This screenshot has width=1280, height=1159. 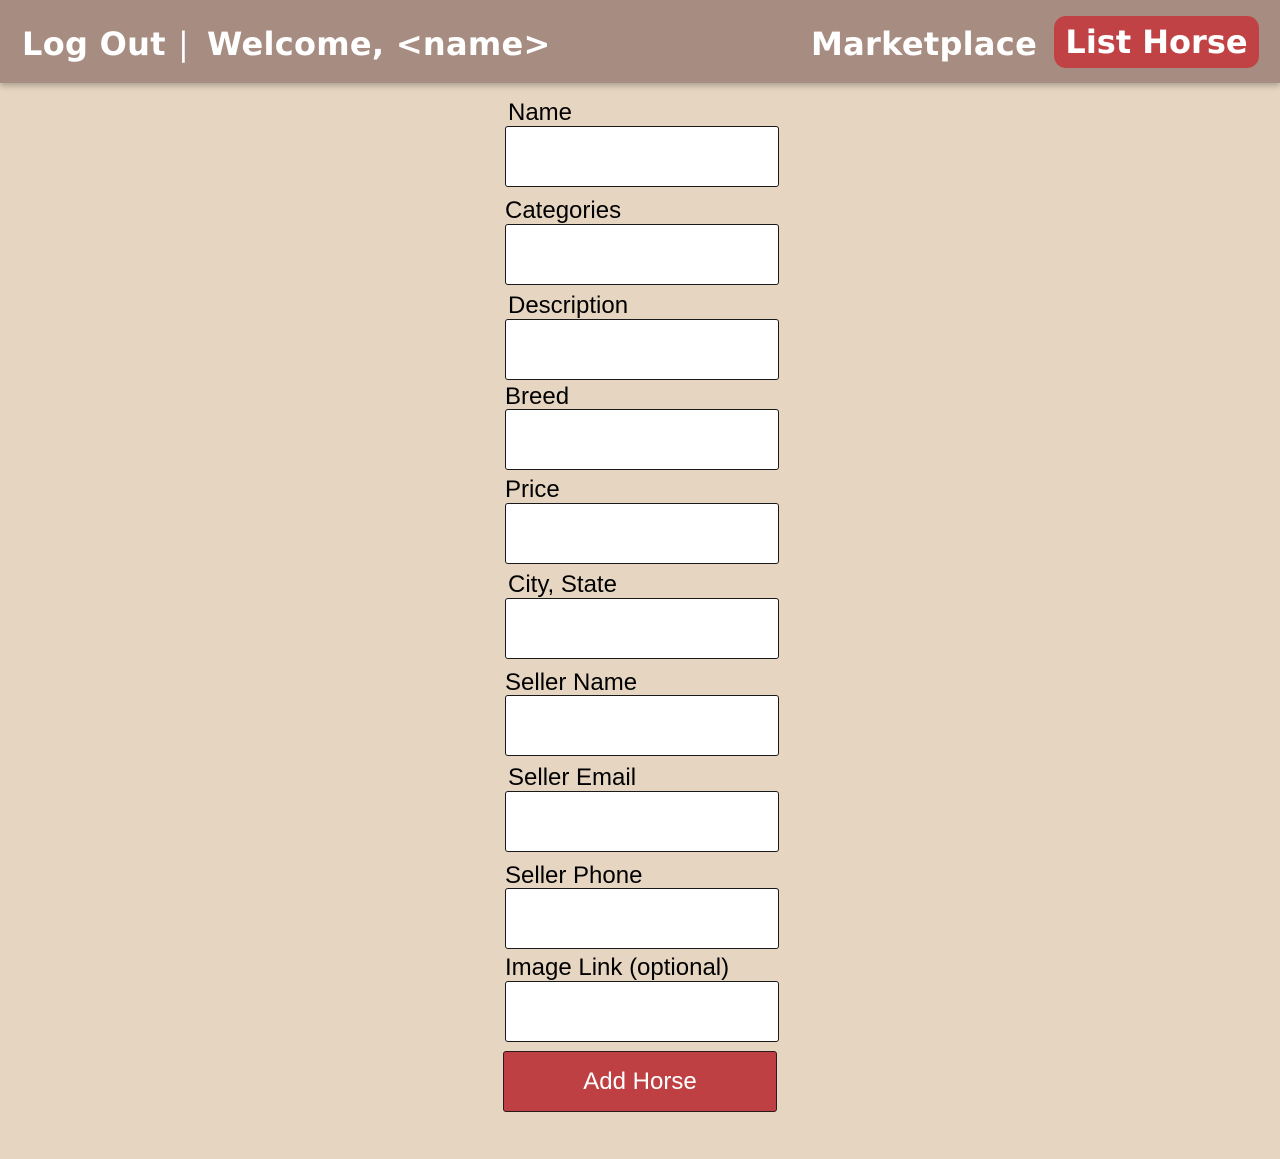 What do you see at coordinates (568, 305) in the screenshot?
I see `description-label: Description` at bounding box center [568, 305].